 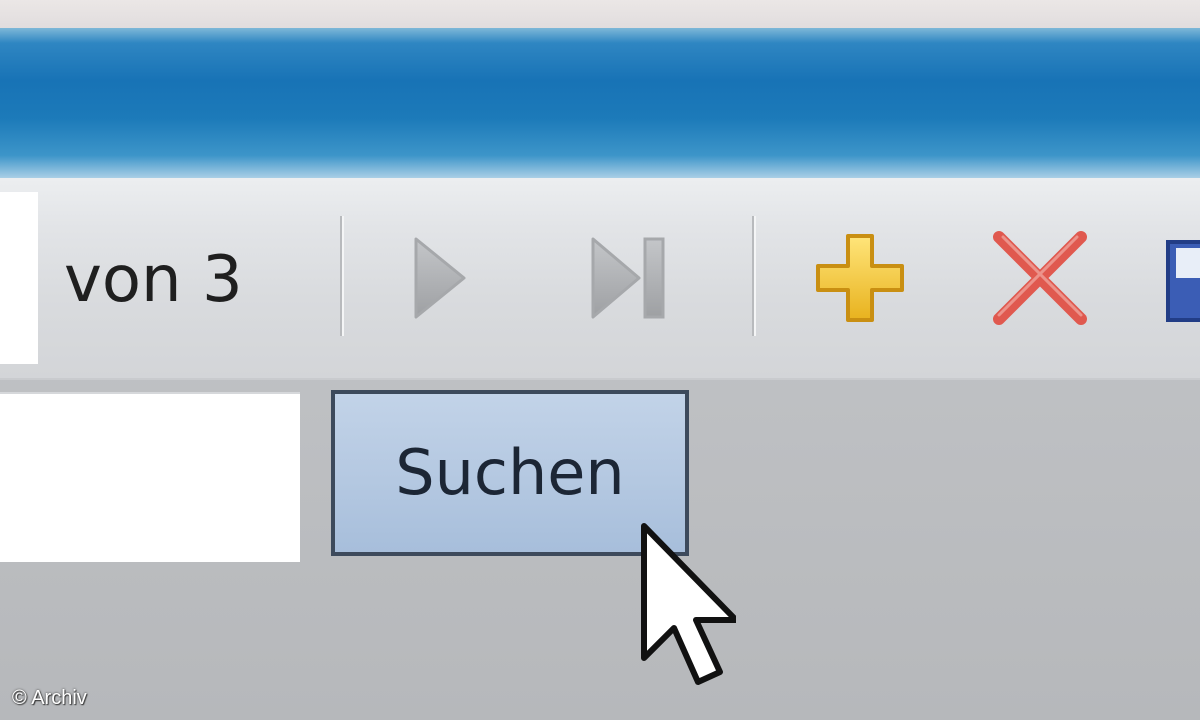 I want to click on next-record-button, so click(x=440, y=278).